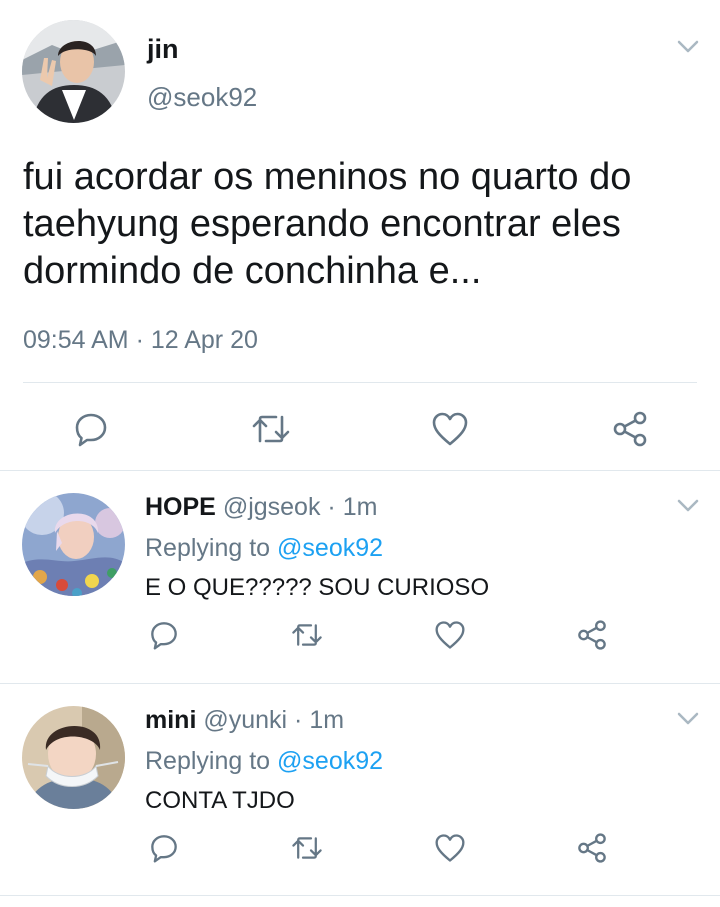 The height and width of the screenshot is (907, 720). What do you see at coordinates (202, 97) in the screenshot?
I see `author-handle: @seok92` at bounding box center [202, 97].